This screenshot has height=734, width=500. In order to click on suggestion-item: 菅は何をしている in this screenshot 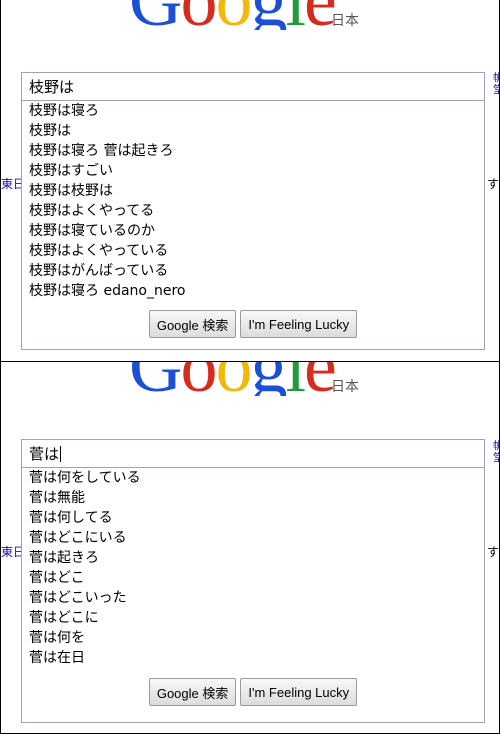, I will do `click(256, 478)`.